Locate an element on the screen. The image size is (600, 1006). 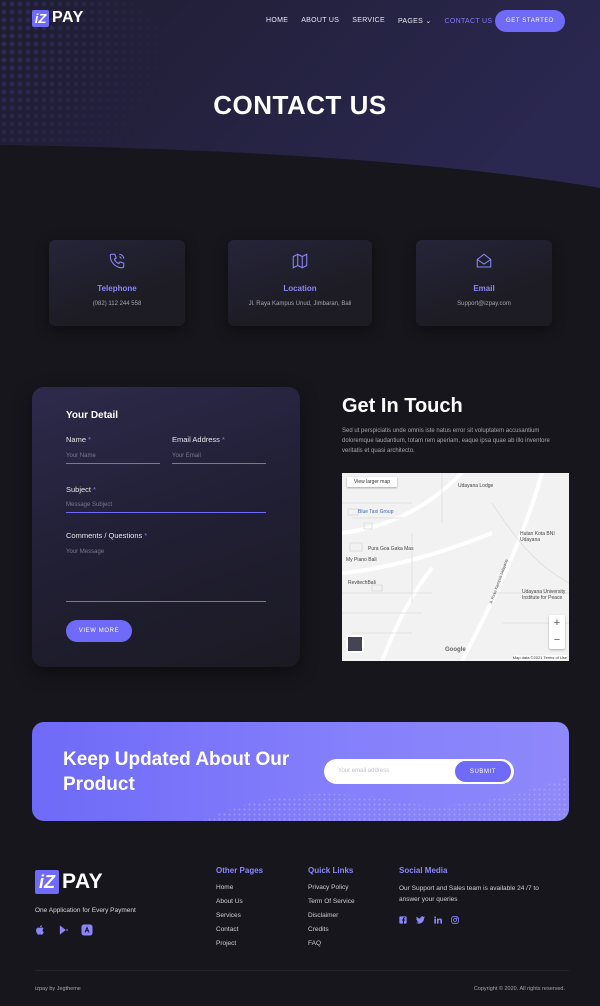
map-label: RevitechBali is located at coordinates (362, 583).